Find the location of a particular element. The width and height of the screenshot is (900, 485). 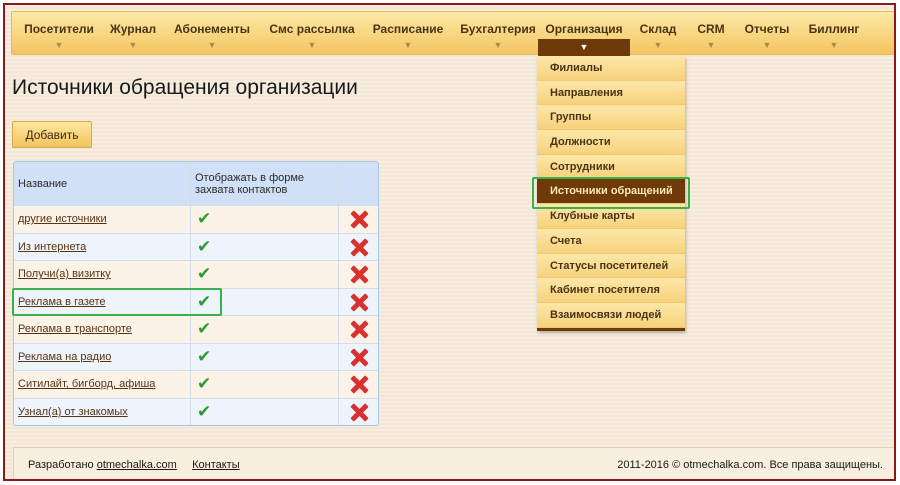

nav-item-accounting: Бухгалтерия ▼ is located at coordinates (498, 34).